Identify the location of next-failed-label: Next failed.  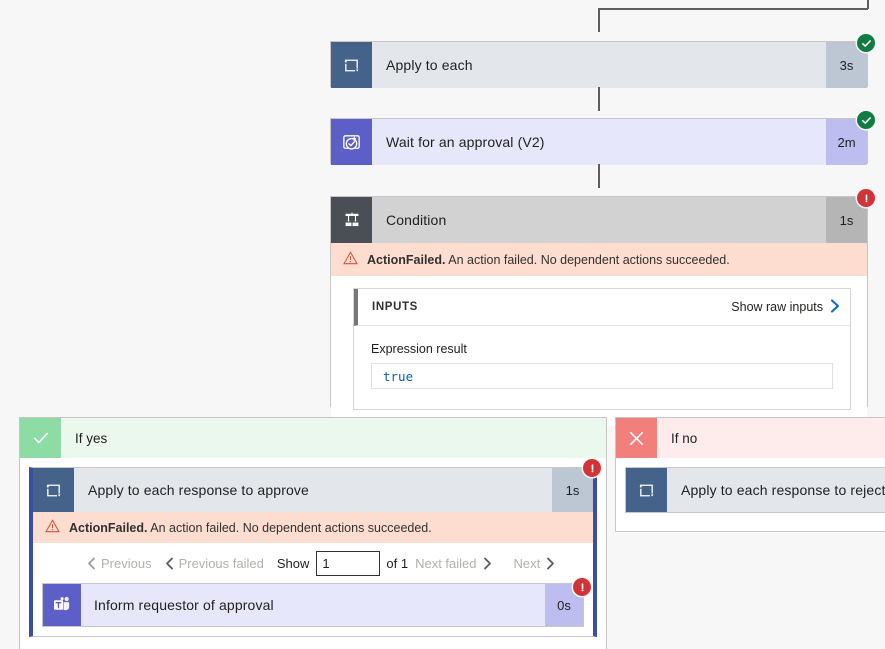
(446, 563).